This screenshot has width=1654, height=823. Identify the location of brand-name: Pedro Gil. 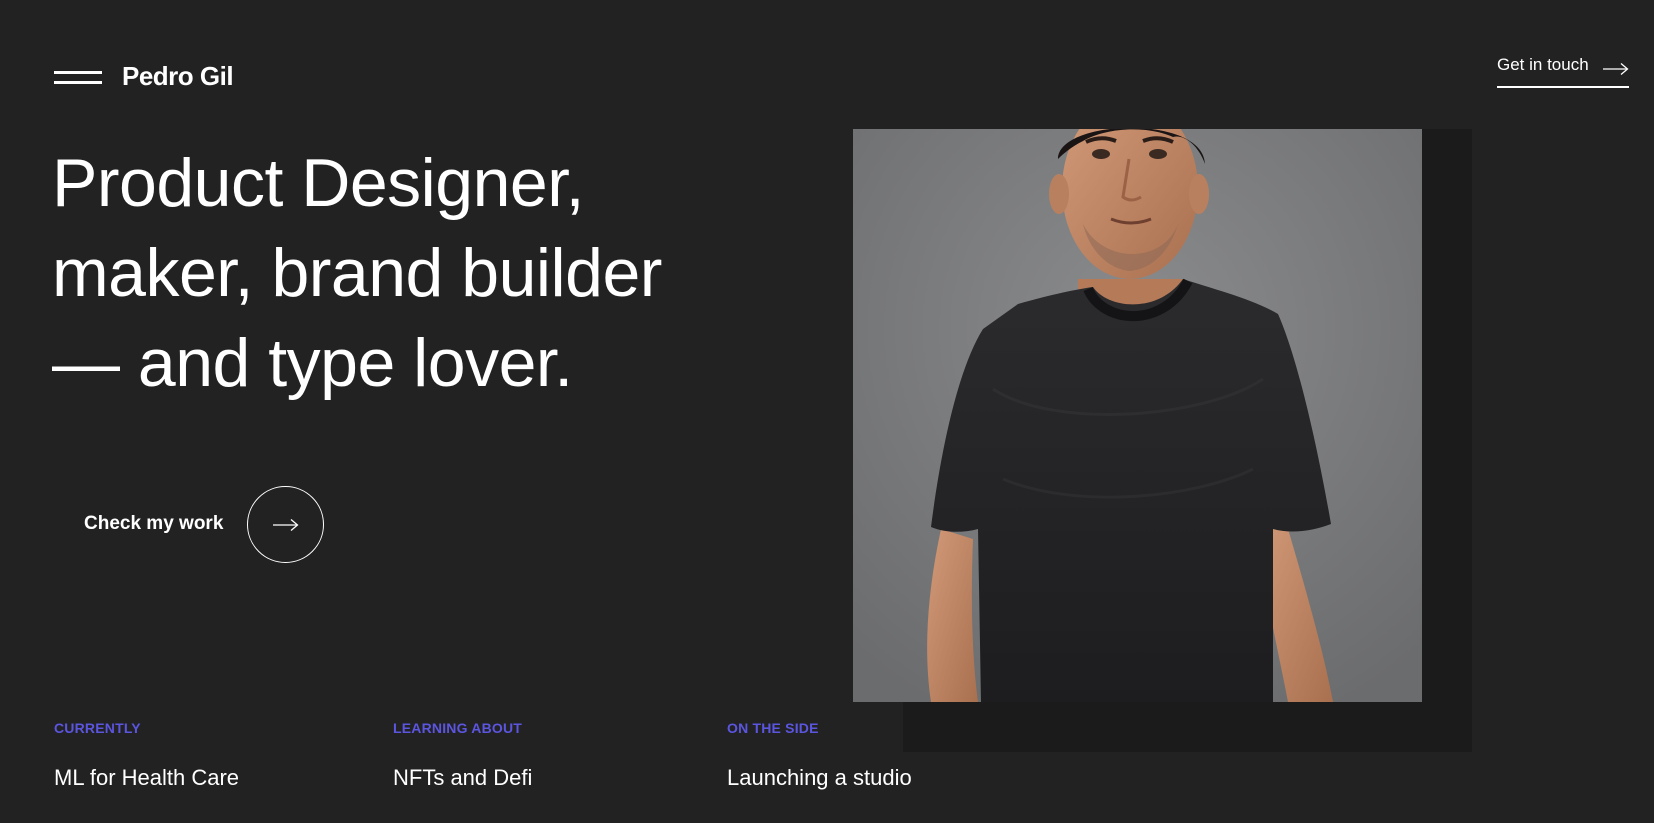
(178, 76).